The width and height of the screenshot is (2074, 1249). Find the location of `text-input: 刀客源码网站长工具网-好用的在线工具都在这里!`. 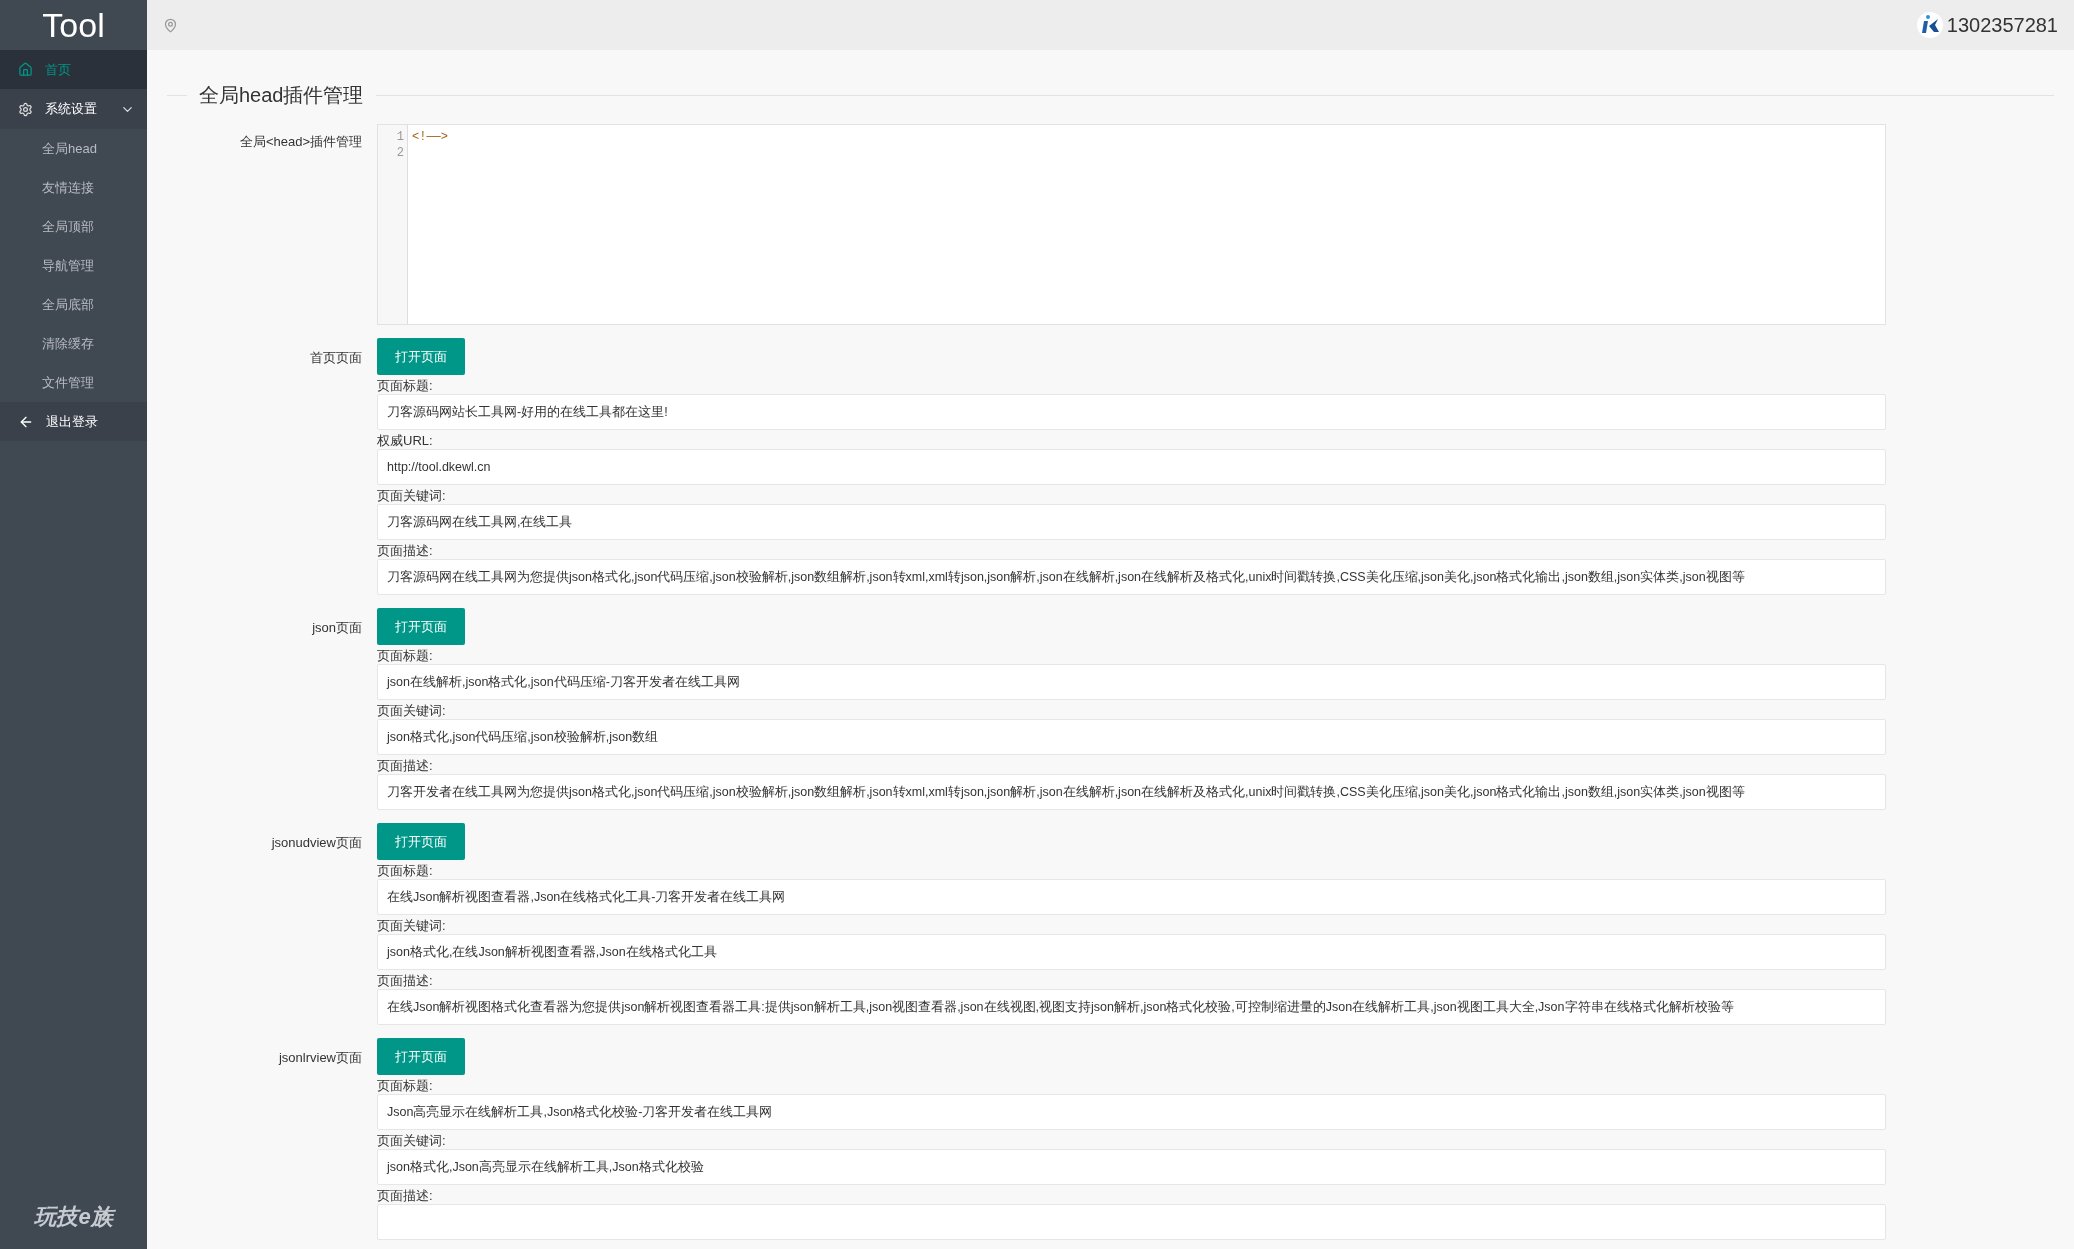

text-input: 刀客源码网站长工具网-好用的在线工具都在这里! is located at coordinates (1131, 412).